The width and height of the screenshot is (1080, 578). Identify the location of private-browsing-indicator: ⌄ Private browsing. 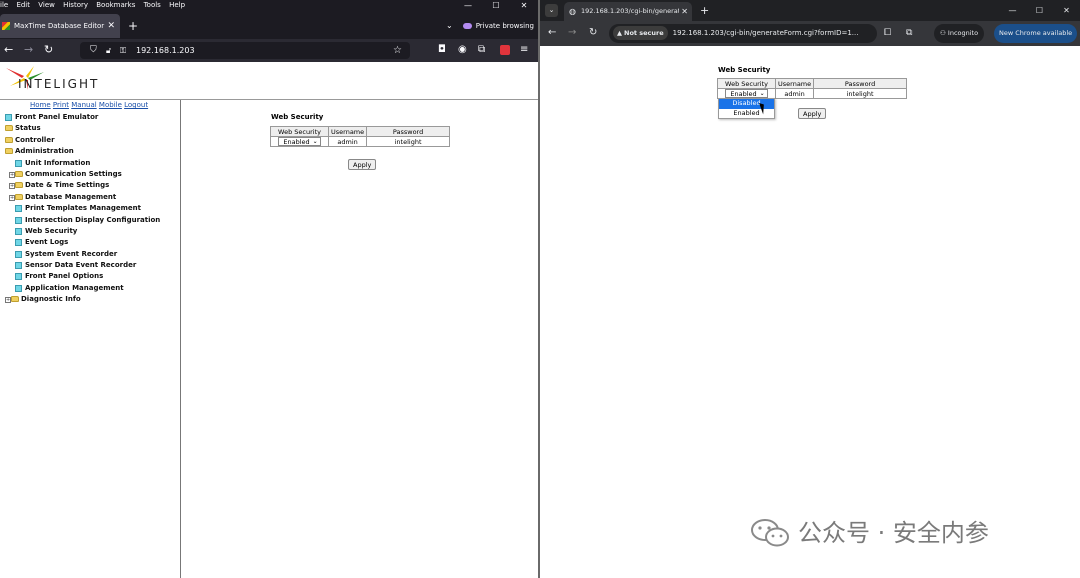
(490, 26).